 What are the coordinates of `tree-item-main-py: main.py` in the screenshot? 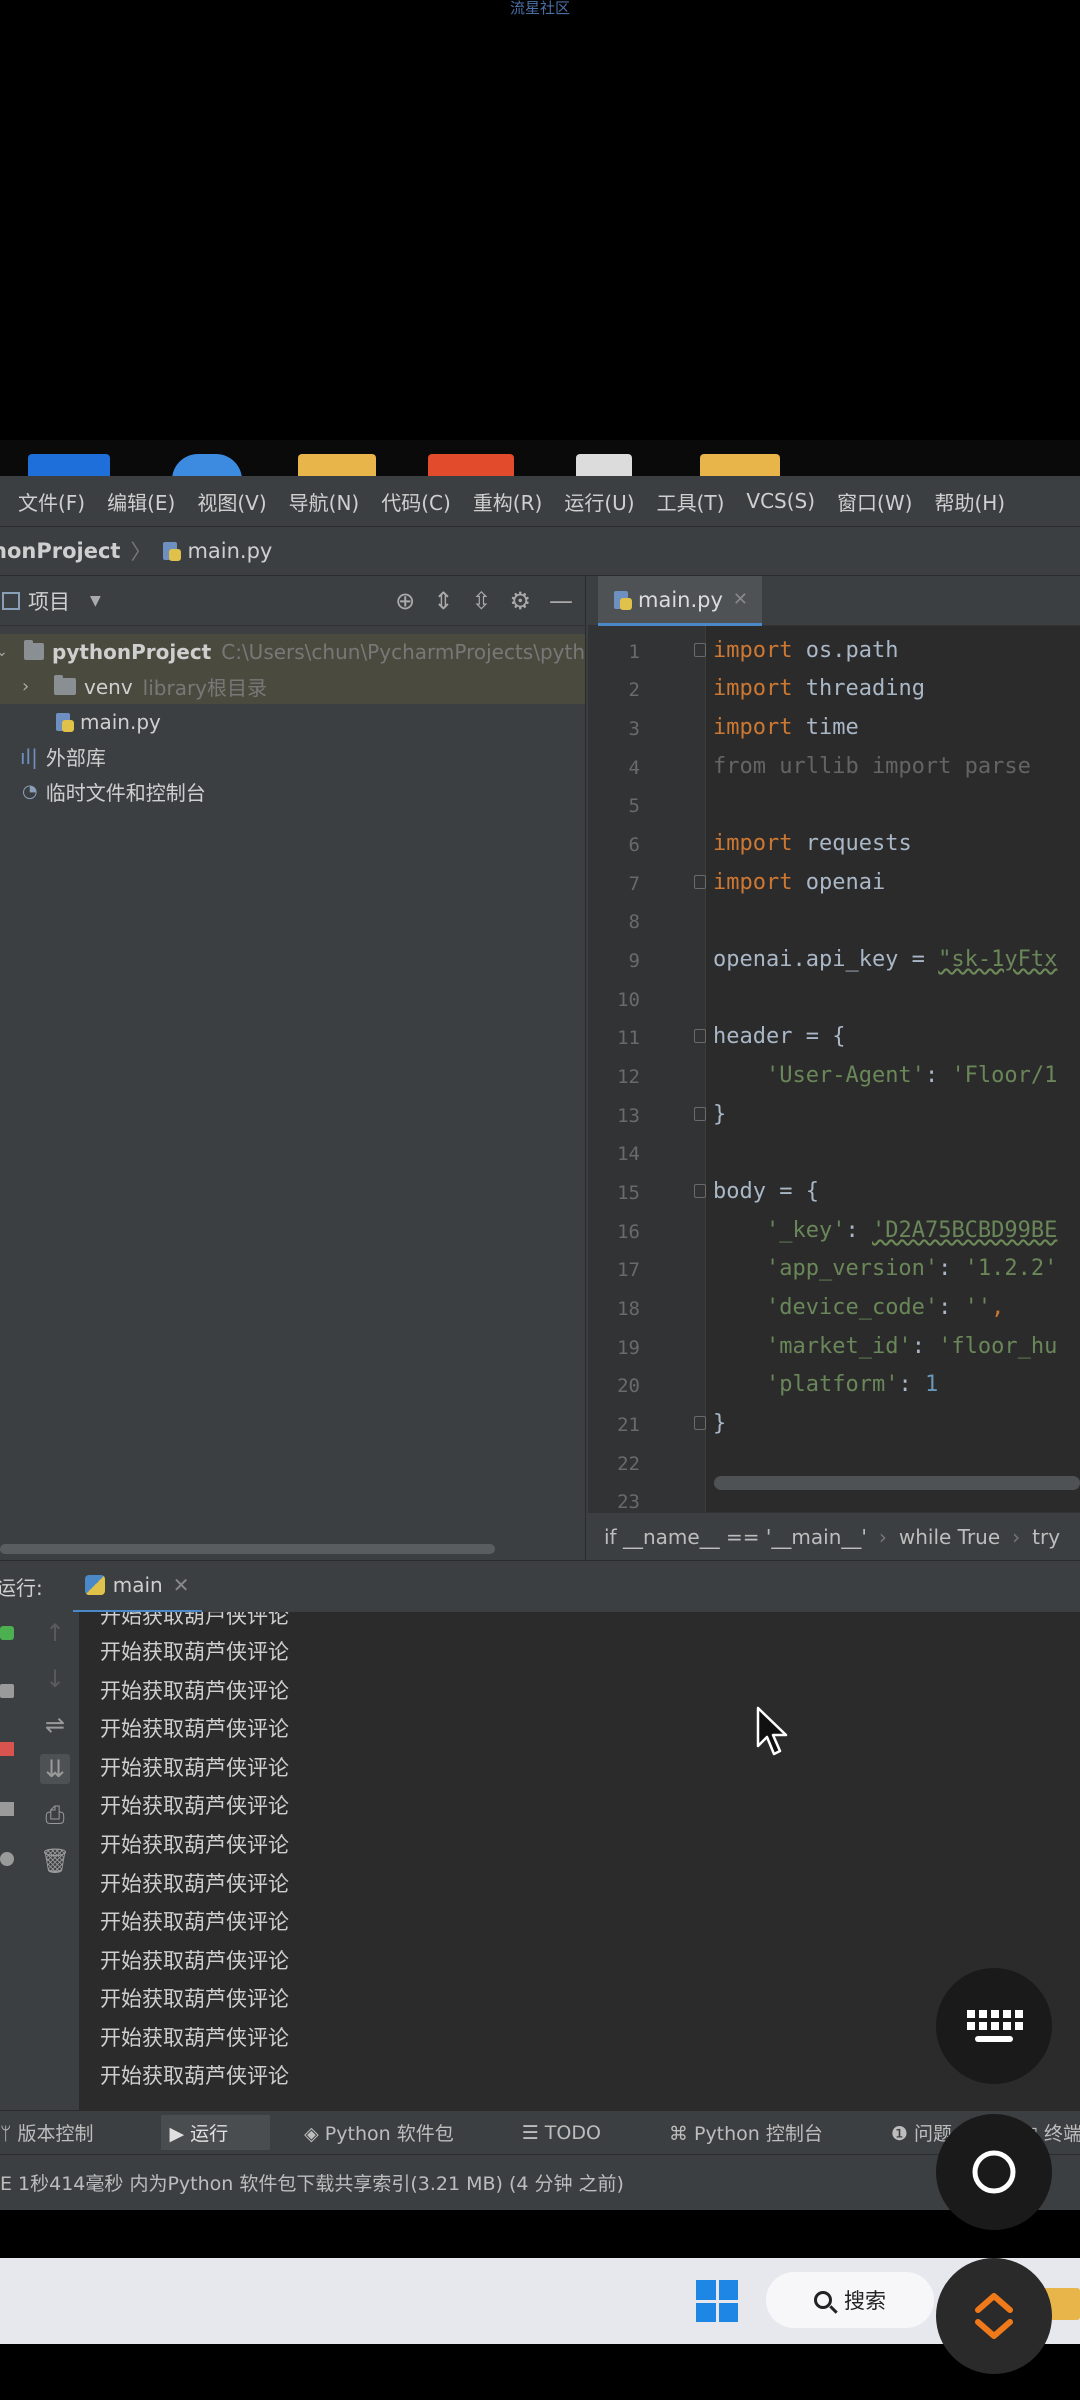 It's located at (292, 721).